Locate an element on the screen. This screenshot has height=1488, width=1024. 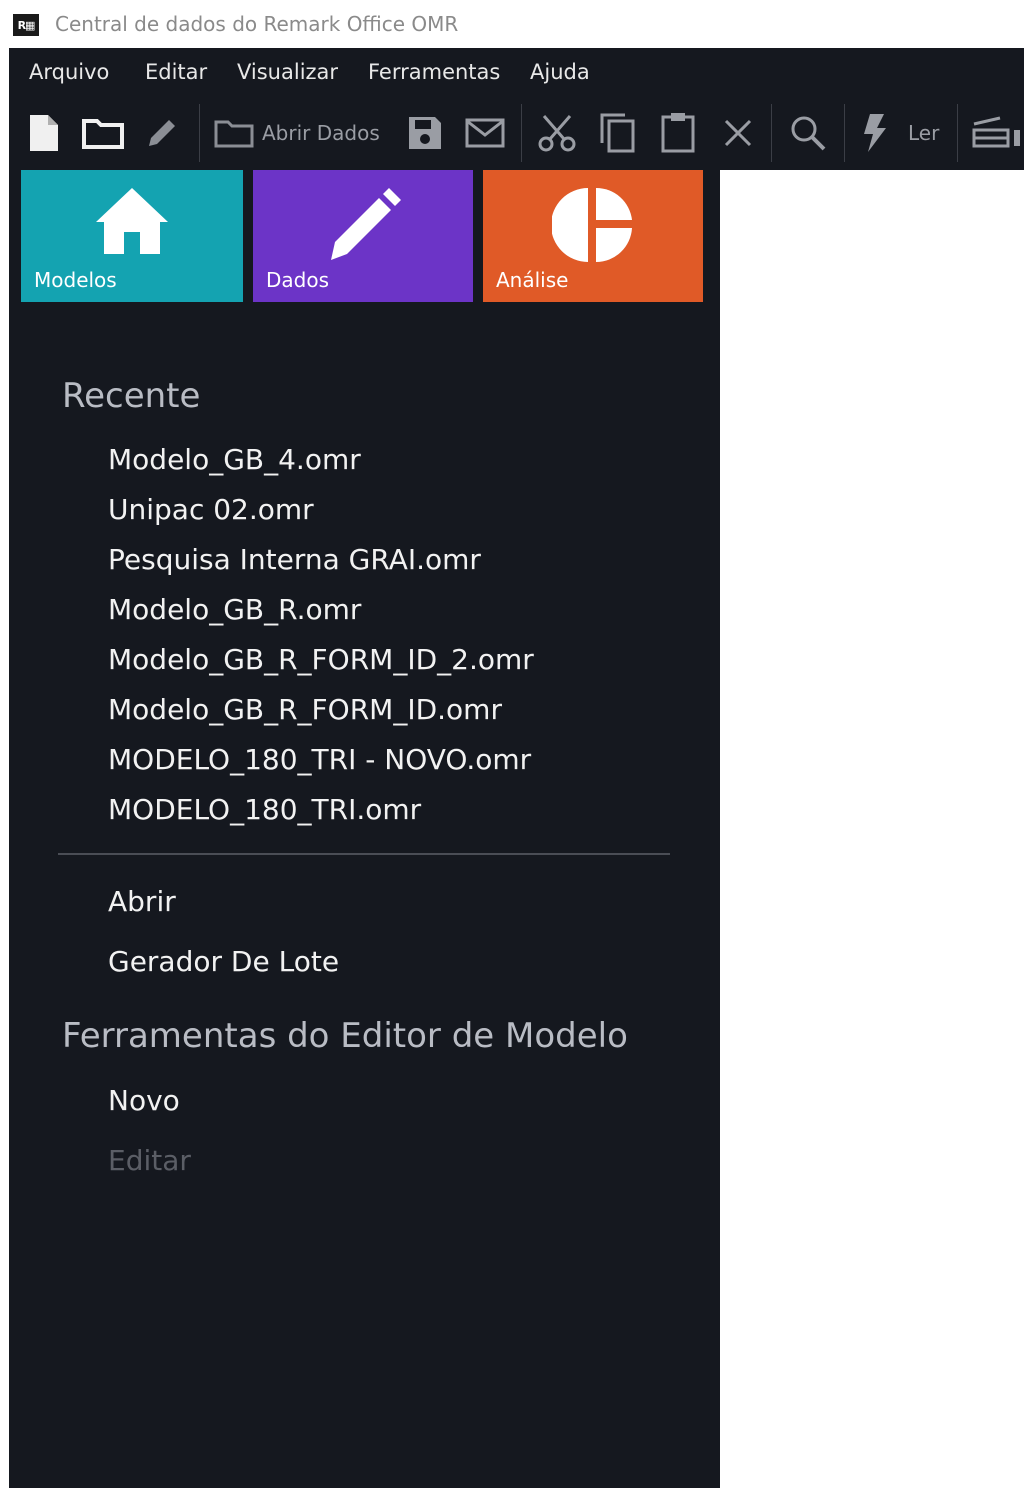
tile-analise-label: Análise is located at coordinates (532, 280).